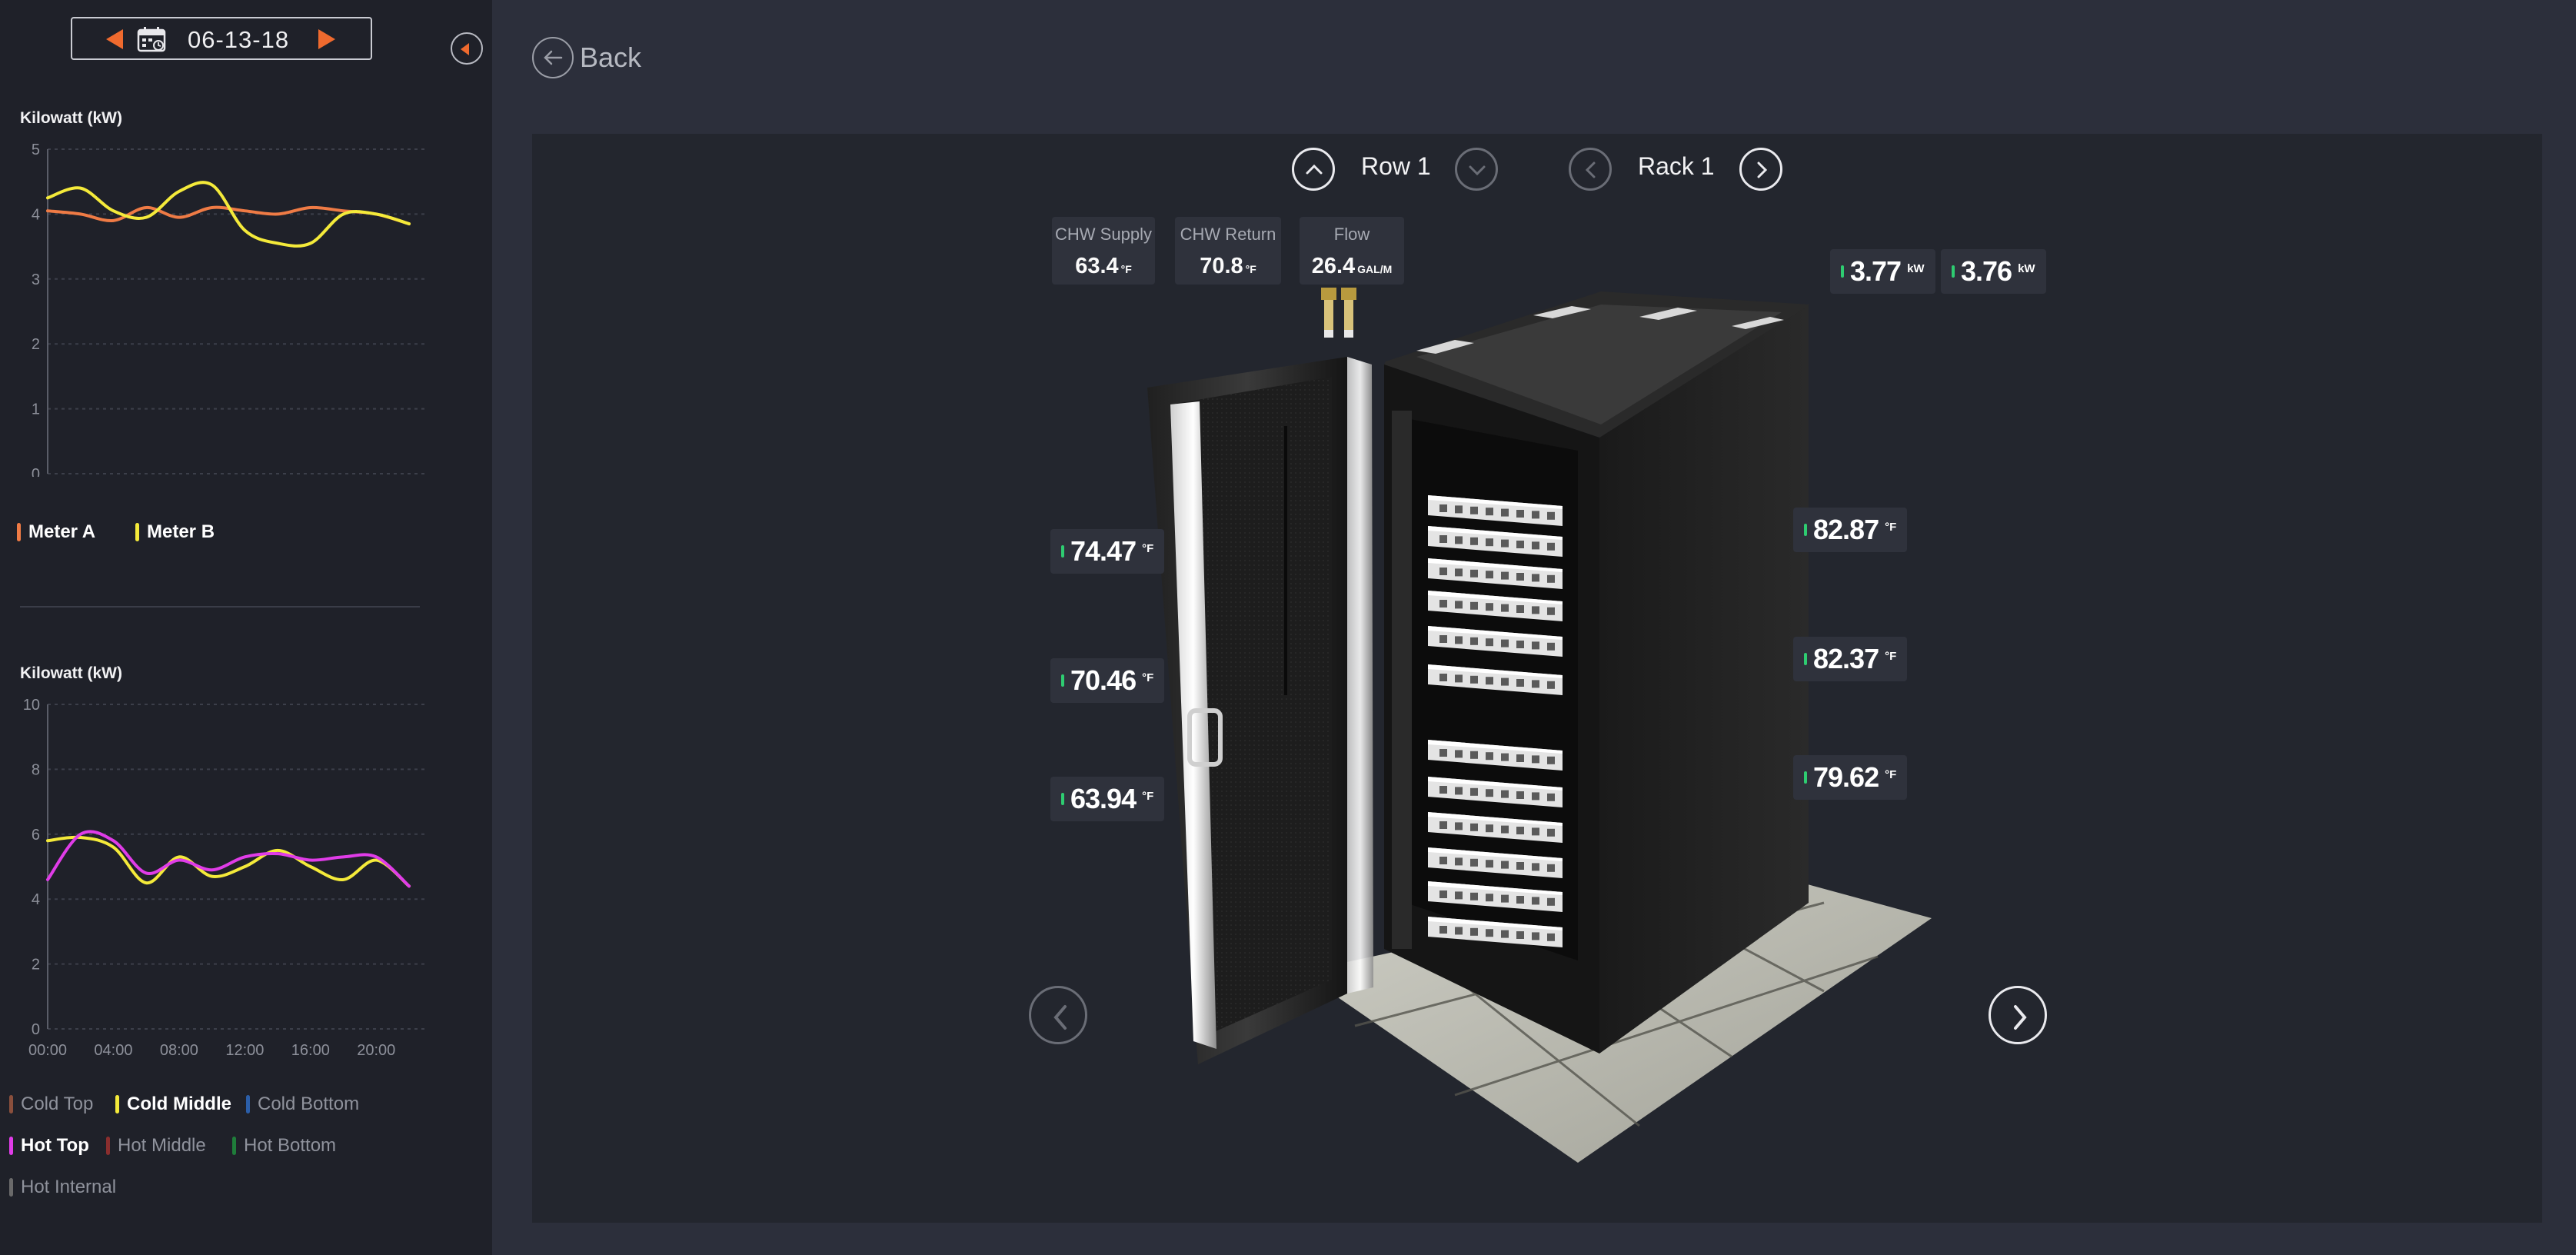 Image resolution: width=2576 pixels, height=1255 pixels. I want to click on rear-bottom-temperature: 79.62 °F, so click(1850, 777).